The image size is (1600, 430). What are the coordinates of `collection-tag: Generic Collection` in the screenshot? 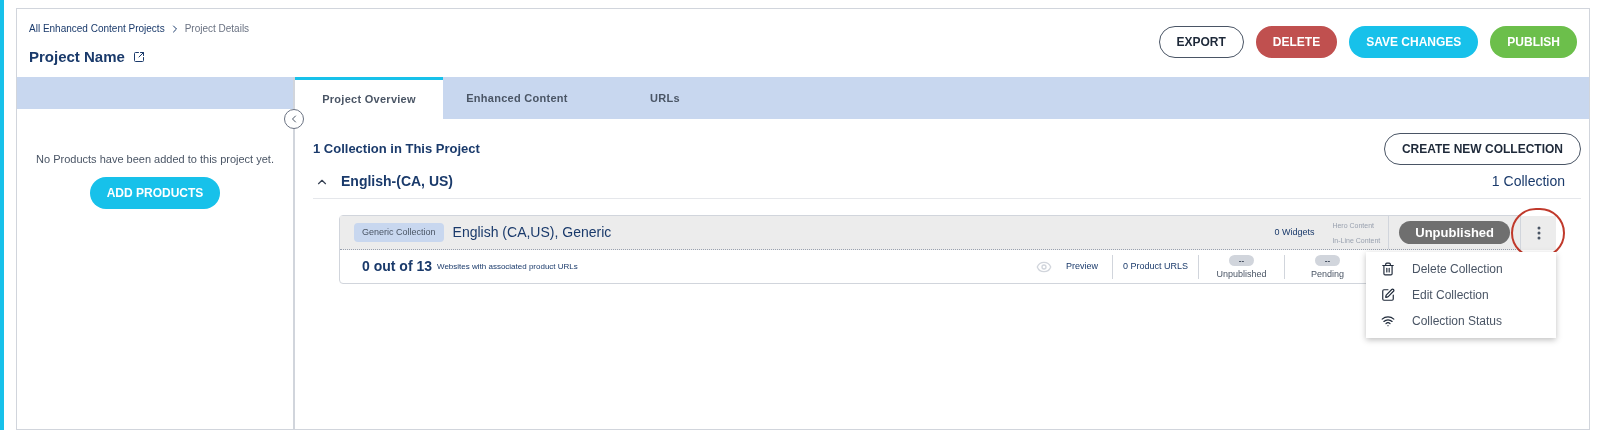 It's located at (399, 232).